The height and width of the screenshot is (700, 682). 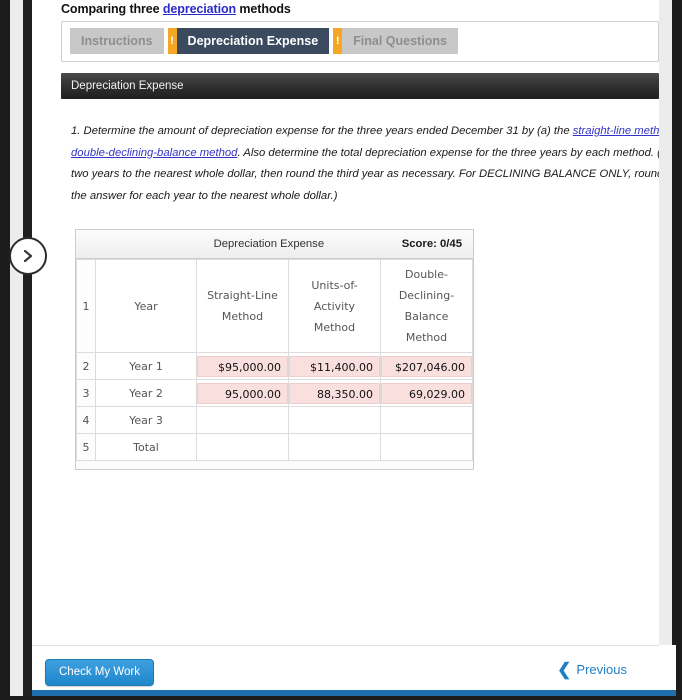 I want to click on row-number-4: 4, so click(x=86, y=420).